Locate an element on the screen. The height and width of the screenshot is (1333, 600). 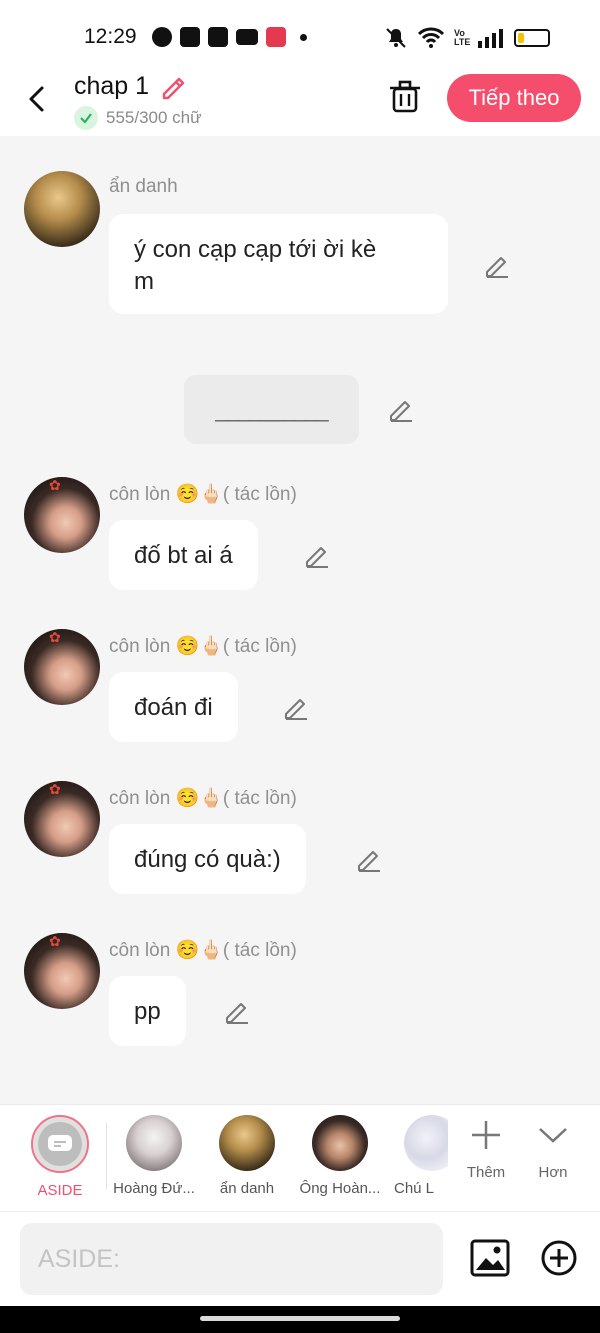
message-bubble: đố bt ai á is located at coordinates (183, 555).